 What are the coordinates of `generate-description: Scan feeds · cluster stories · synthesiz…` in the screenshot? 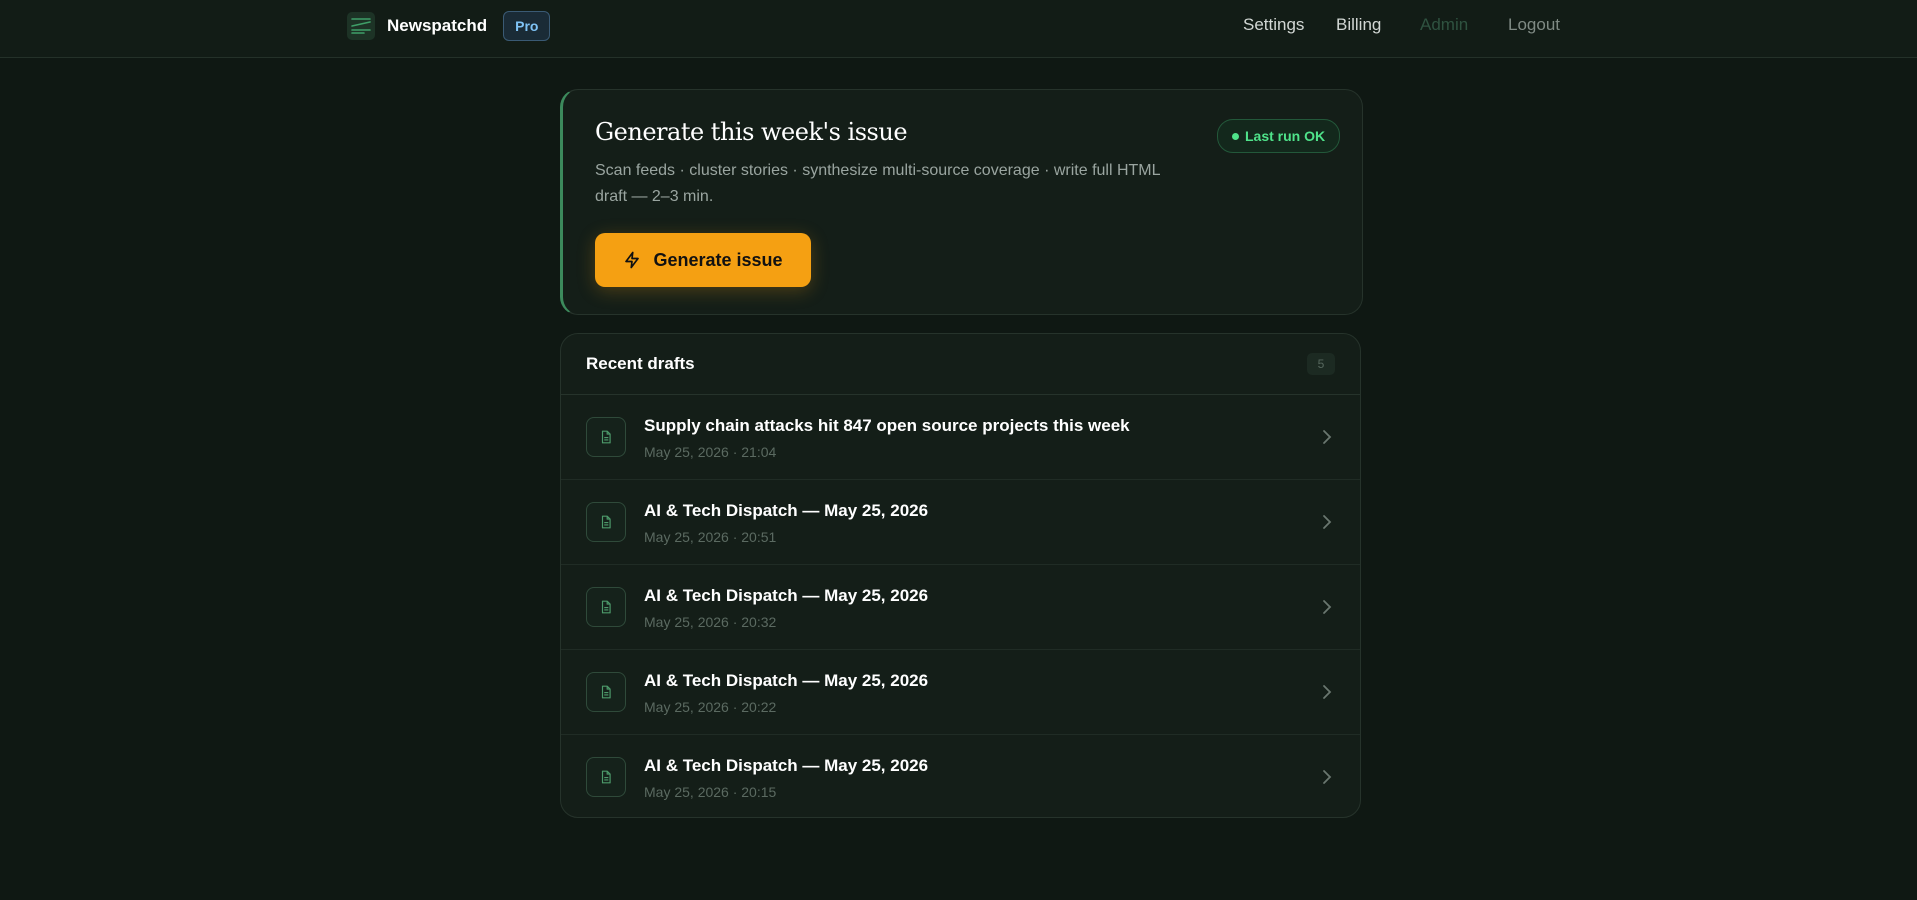 It's located at (877, 183).